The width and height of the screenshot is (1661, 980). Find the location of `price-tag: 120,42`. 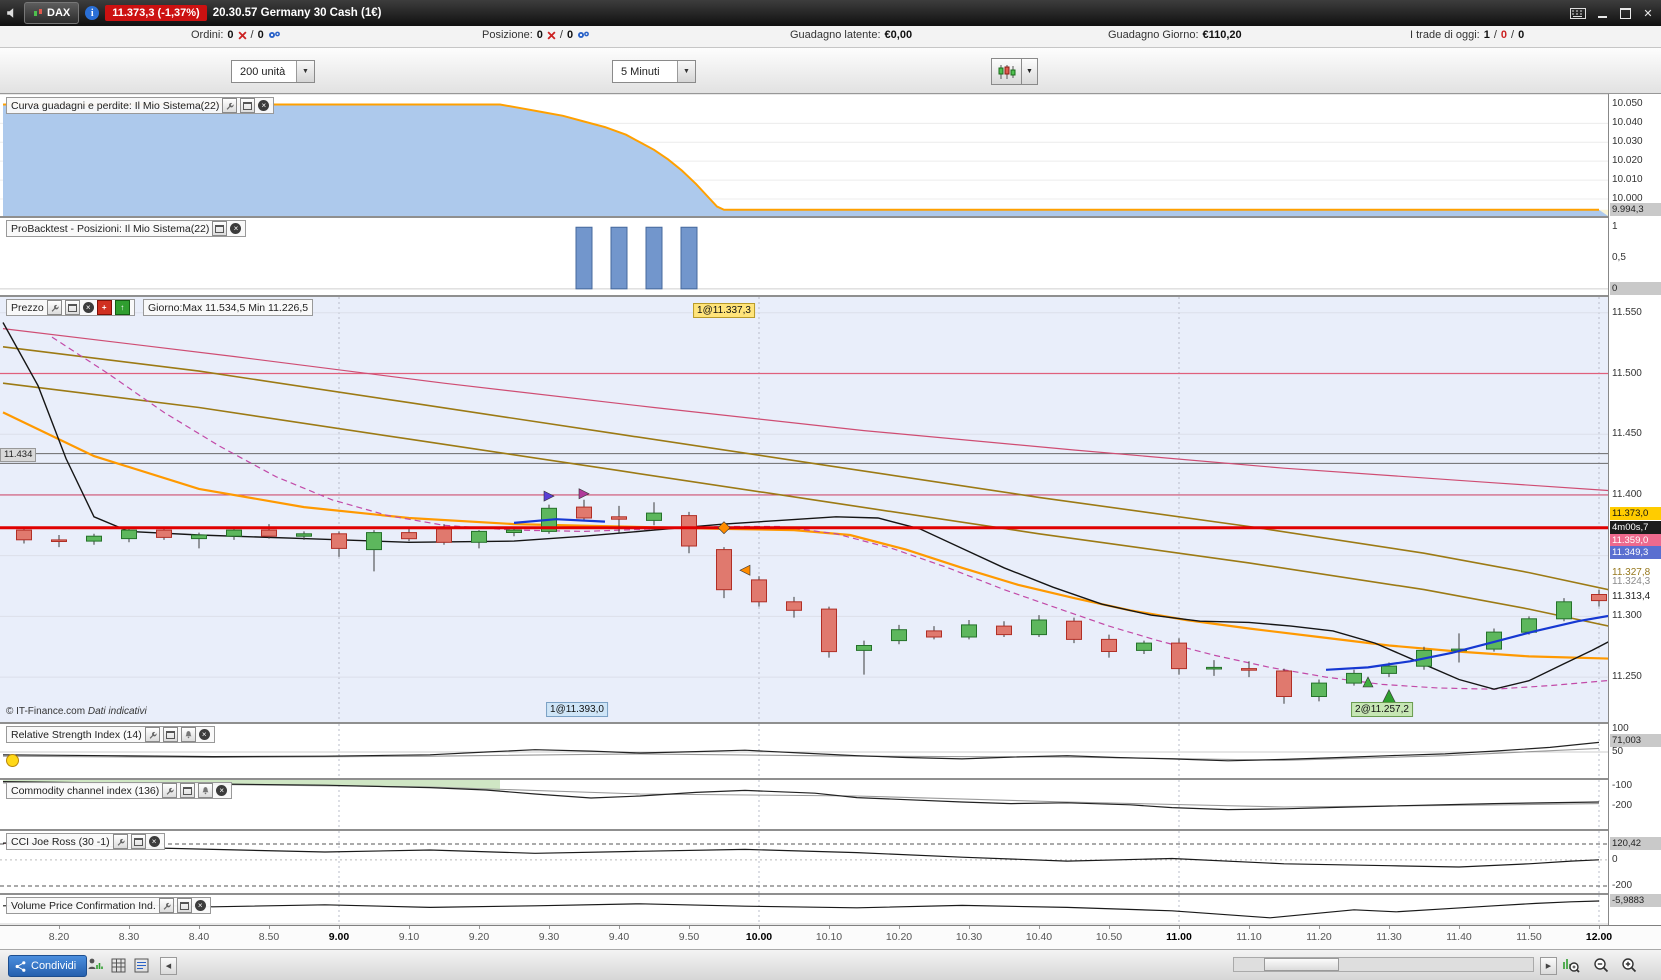

price-tag: 120,42 is located at coordinates (1635, 844).